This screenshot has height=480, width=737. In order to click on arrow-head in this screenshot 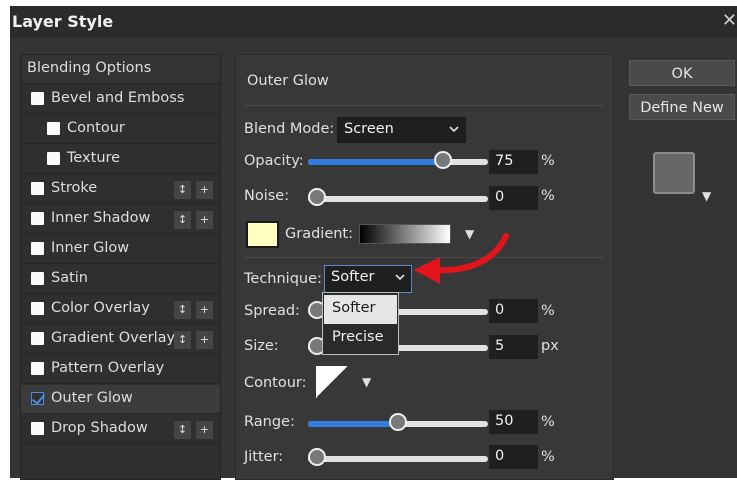, I will do `click(427, 270)`.